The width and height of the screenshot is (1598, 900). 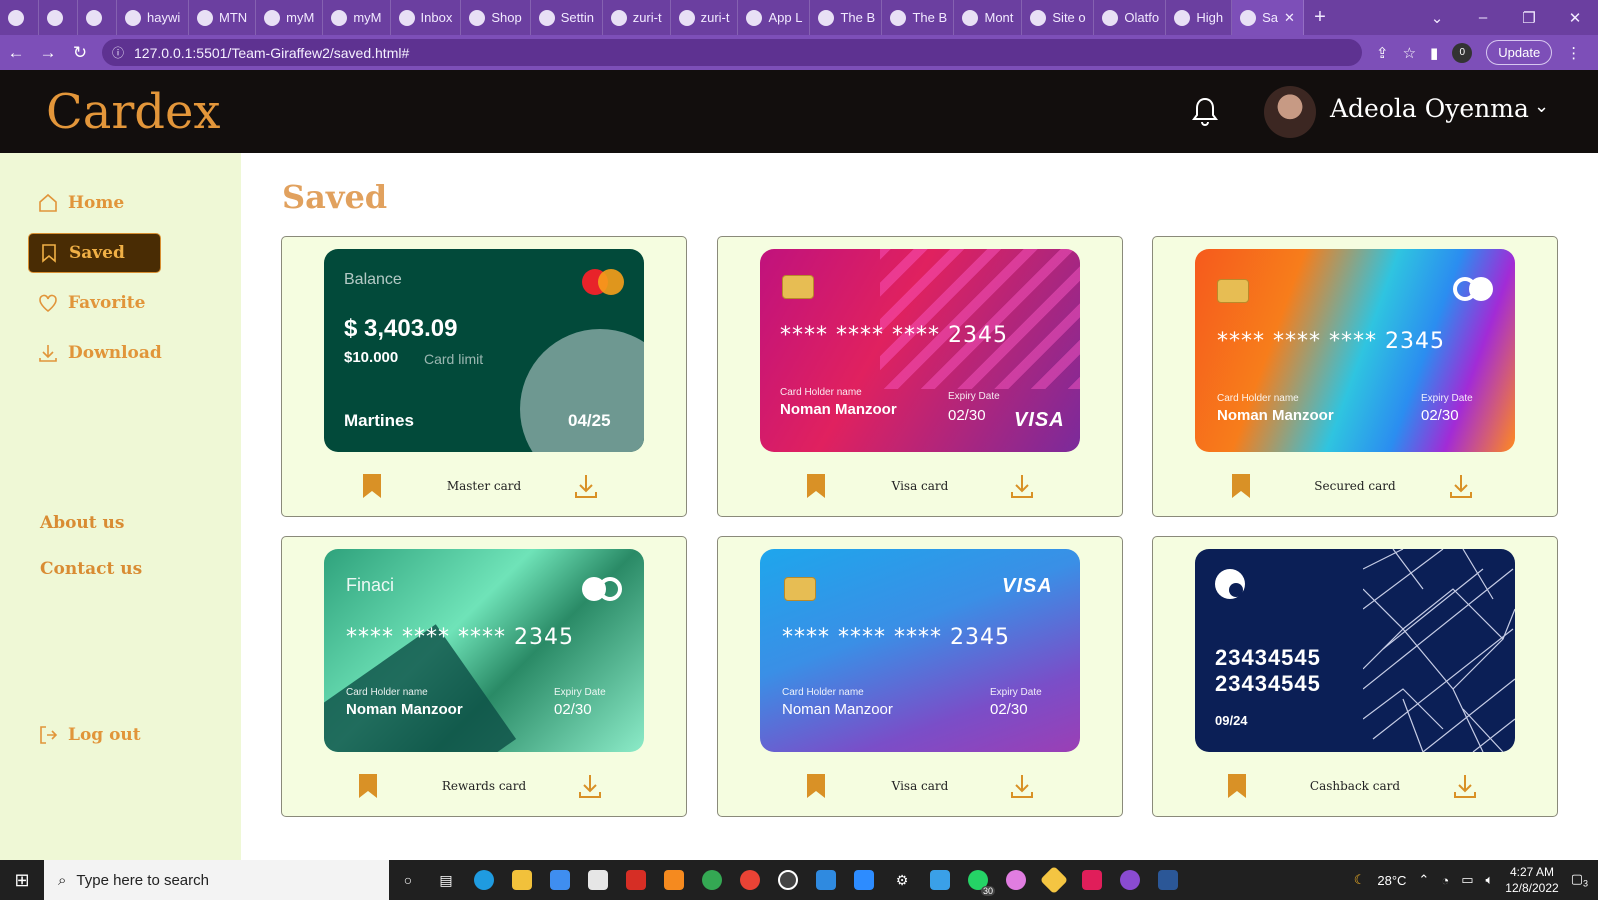 I want to click on forward-button: →, so click(x=48, y=53).